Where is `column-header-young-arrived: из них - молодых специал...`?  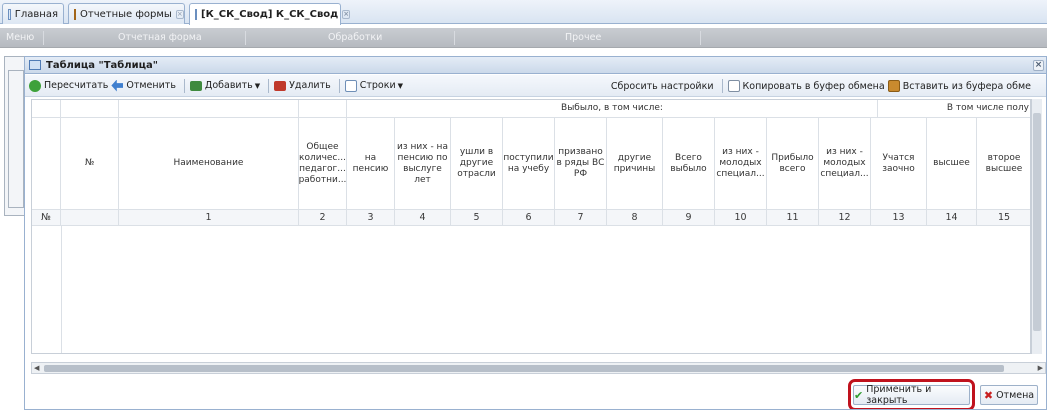 column-header-young-arrived: из них - молодых специал... is located at coordinates (845, 164).